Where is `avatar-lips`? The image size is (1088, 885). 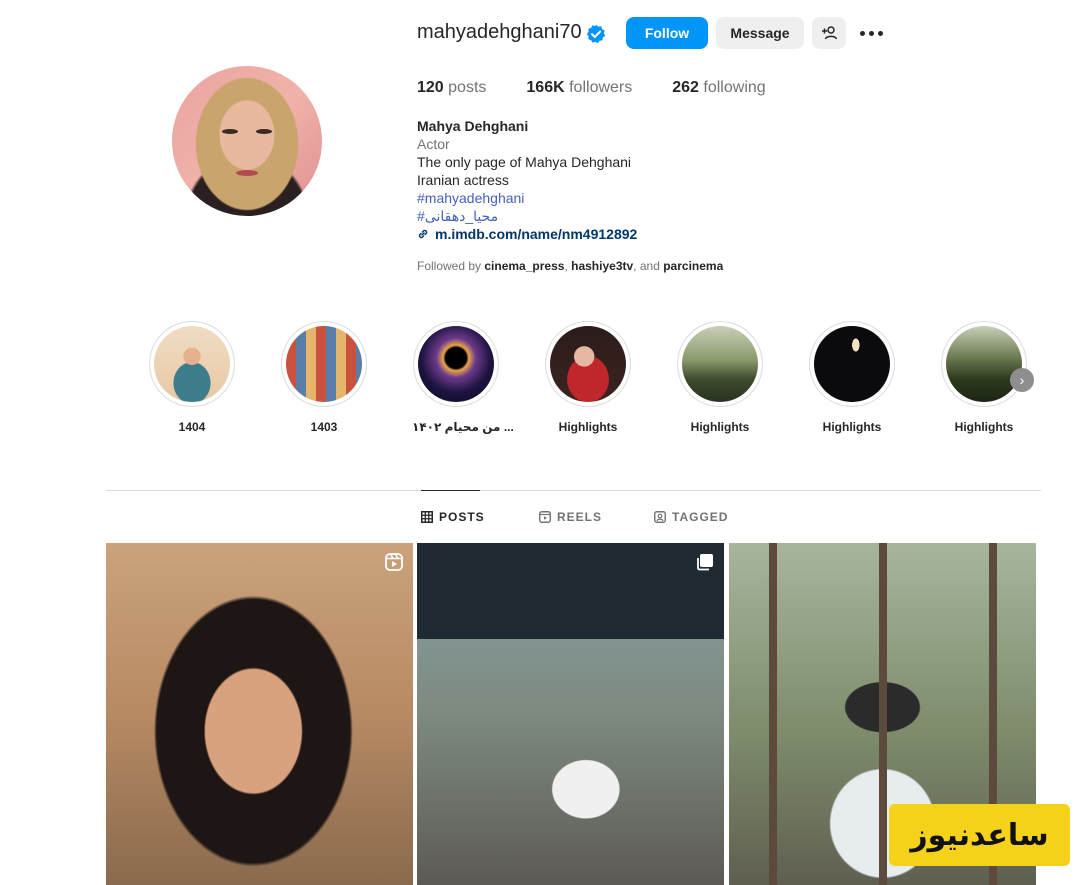
avatar-lips is located at coordinates (247, 173).